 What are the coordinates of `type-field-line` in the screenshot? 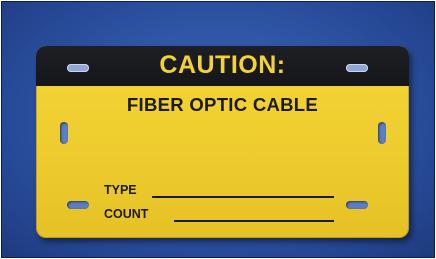 It's located at (243, 197).